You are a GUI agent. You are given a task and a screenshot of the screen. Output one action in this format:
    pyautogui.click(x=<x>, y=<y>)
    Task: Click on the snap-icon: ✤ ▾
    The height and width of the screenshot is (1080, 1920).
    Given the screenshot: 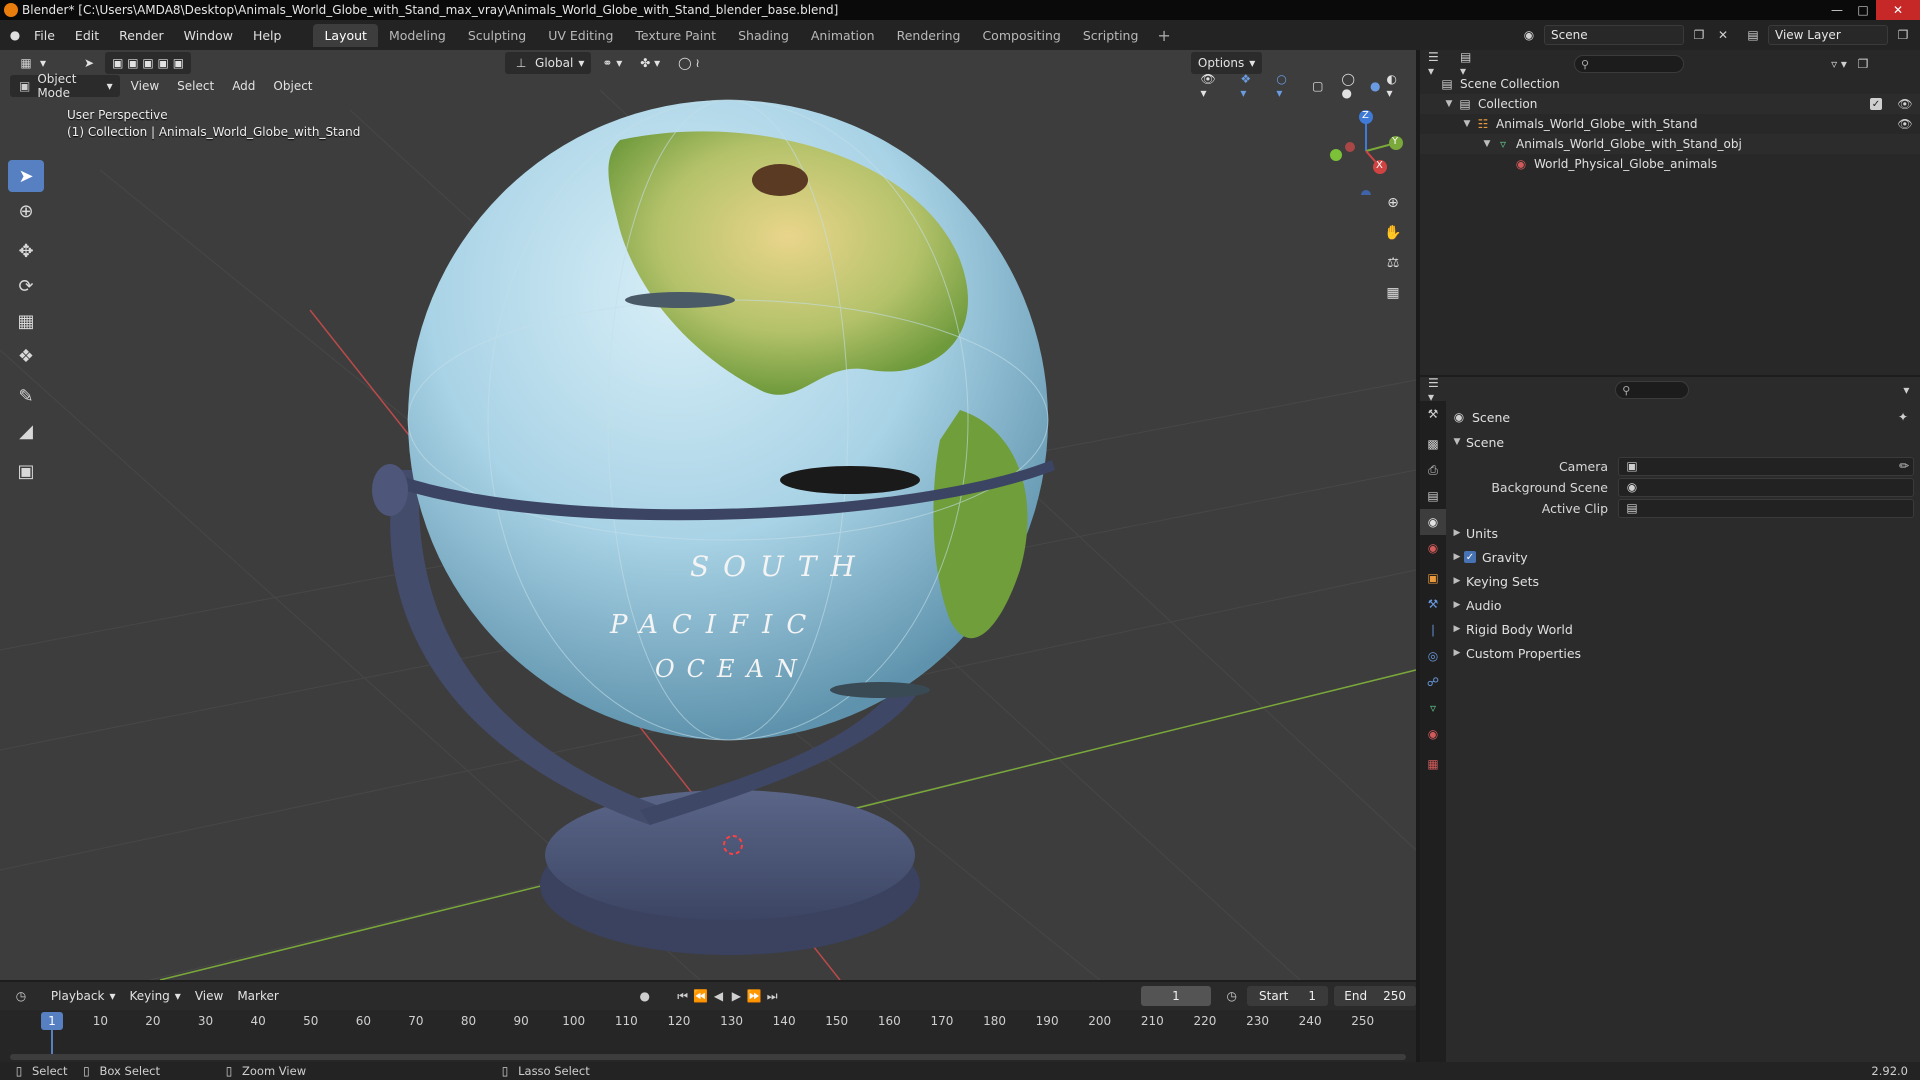 What is the action you would take?
    pyautogui.click(x=650, y=63)
    